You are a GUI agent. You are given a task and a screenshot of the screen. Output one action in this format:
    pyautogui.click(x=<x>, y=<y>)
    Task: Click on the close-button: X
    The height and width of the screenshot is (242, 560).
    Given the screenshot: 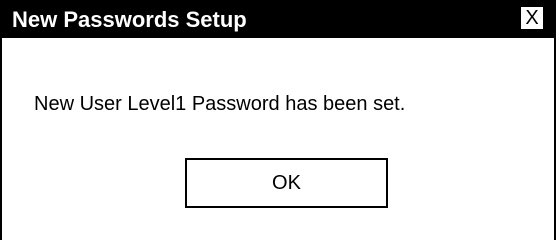 What is the action you would take?
    pyautogui.click(x=532, y=18)
    